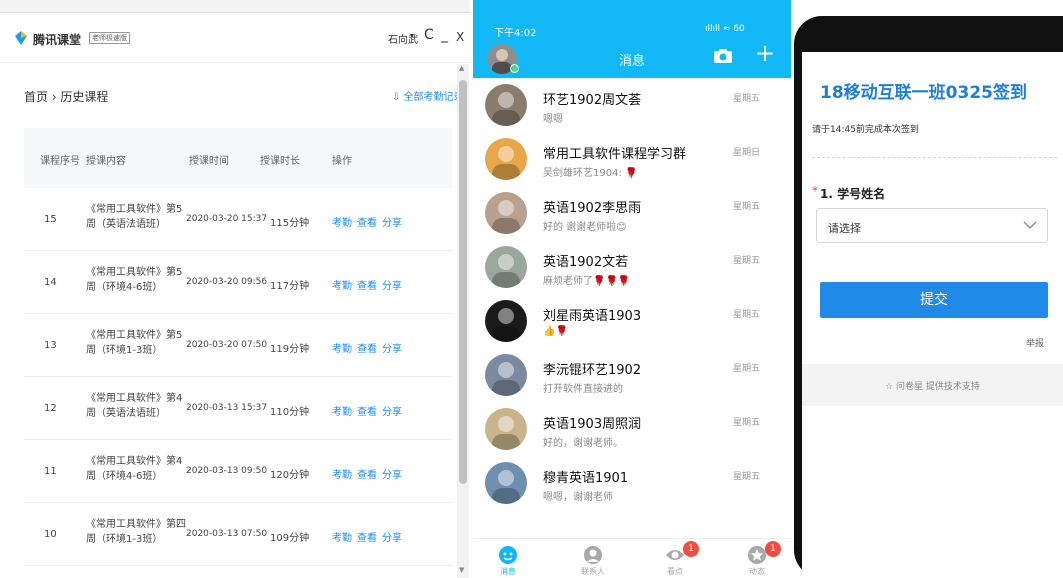 This screenshot has height=578, width=1063. I want to click on chat-list-item: 刘星雨英语1903 👍🌹 星期五, so click(632, 321).